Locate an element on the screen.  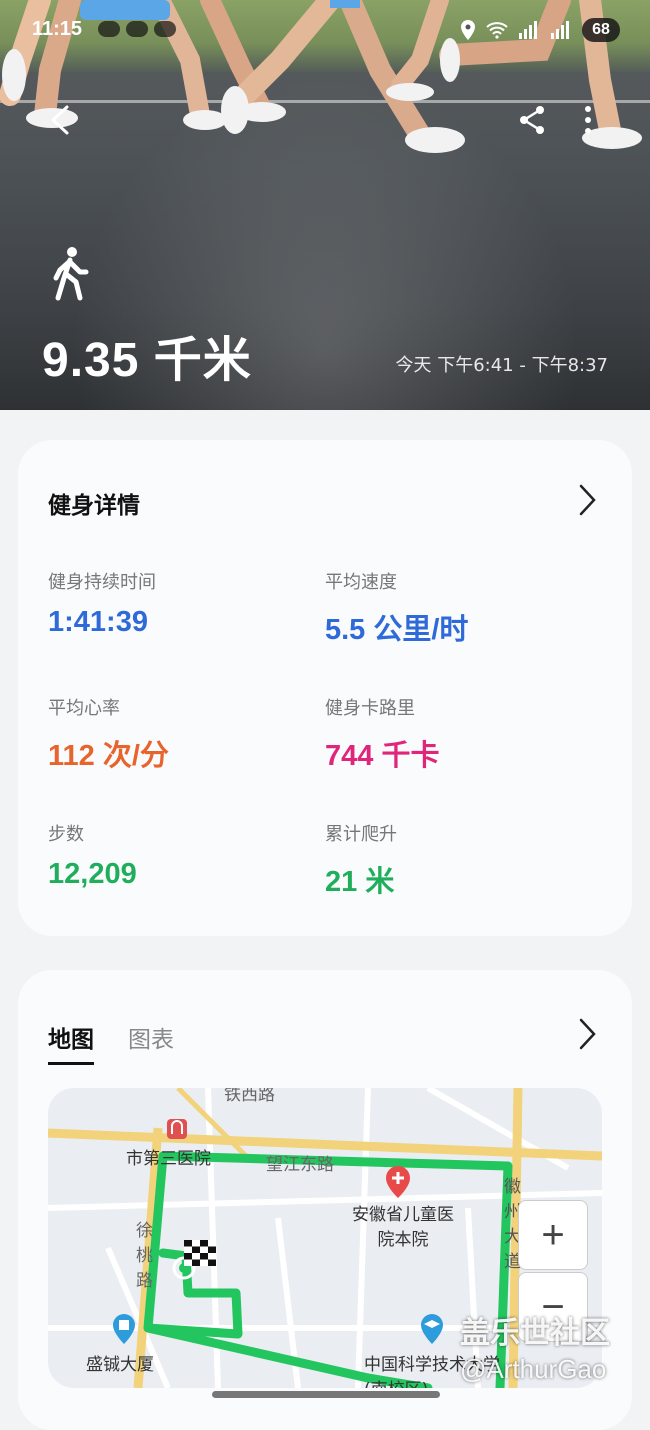
status-notification-icons is located at coordinates (137, 29).